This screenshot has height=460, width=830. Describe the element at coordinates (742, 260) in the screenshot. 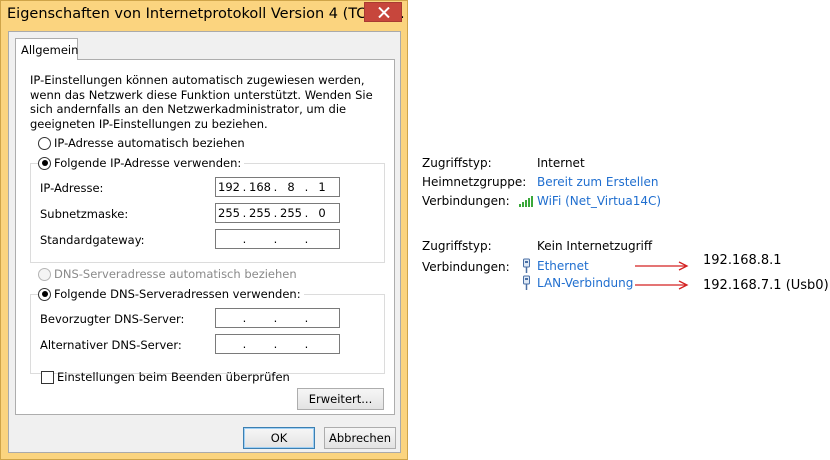

I see `ethernet-ip-annotation: 192.168.8.1` at that location.